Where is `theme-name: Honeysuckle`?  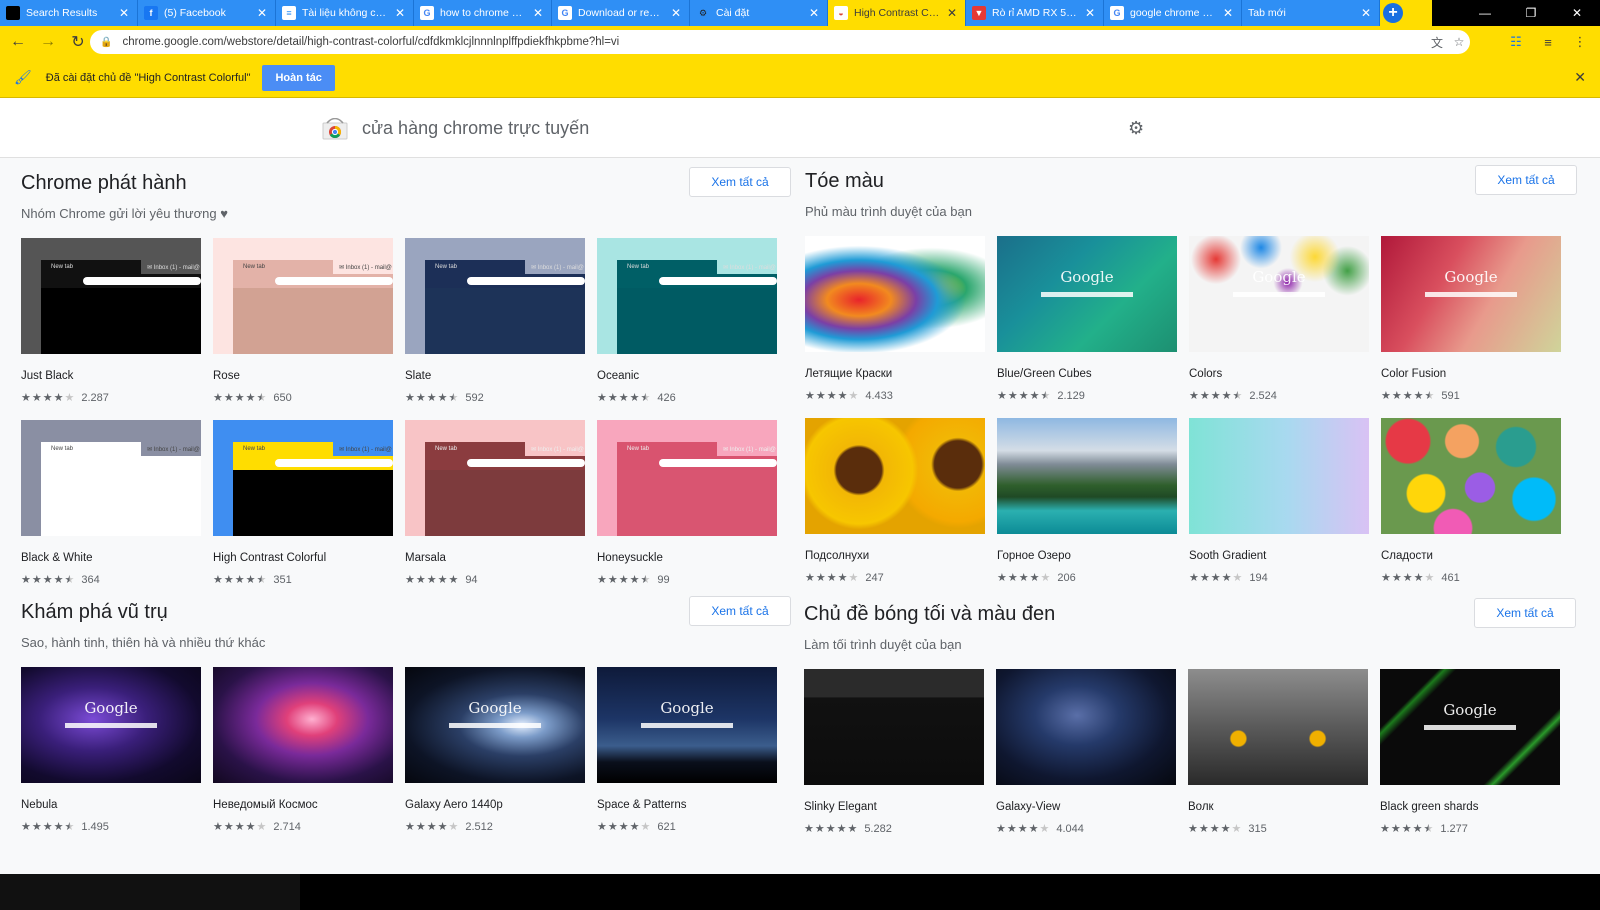 theme-name: Honeysuckle is located at coordinates (687, 558).